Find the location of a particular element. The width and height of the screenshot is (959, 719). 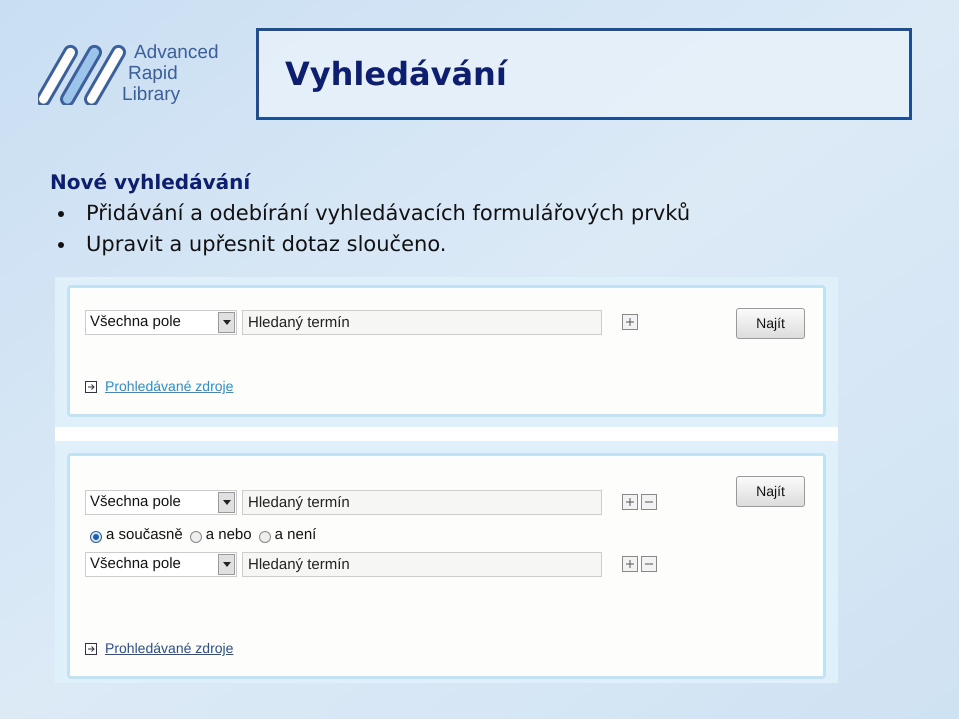

logo-text: Library is located at coordinates (152, 94).